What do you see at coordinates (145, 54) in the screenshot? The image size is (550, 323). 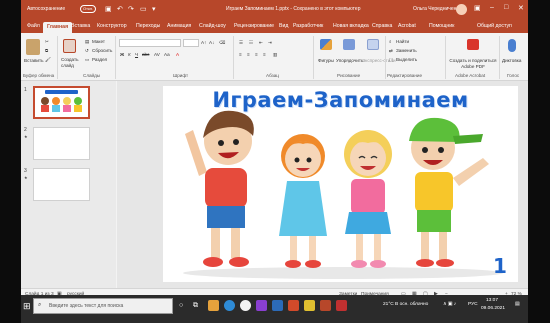 I see `strikethrough-icon: abc` at bounding box center [145, 54].